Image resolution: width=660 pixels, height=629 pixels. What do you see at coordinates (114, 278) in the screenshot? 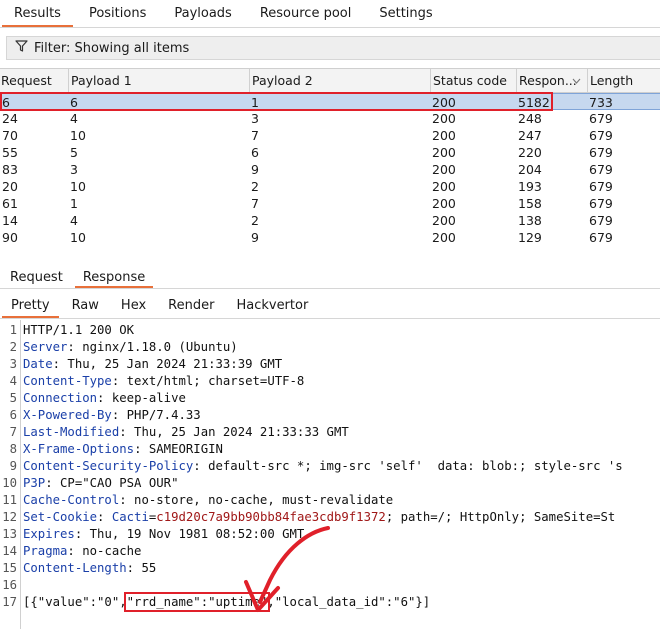
I see `tab-response: Response` at bounding box center [114, 278].